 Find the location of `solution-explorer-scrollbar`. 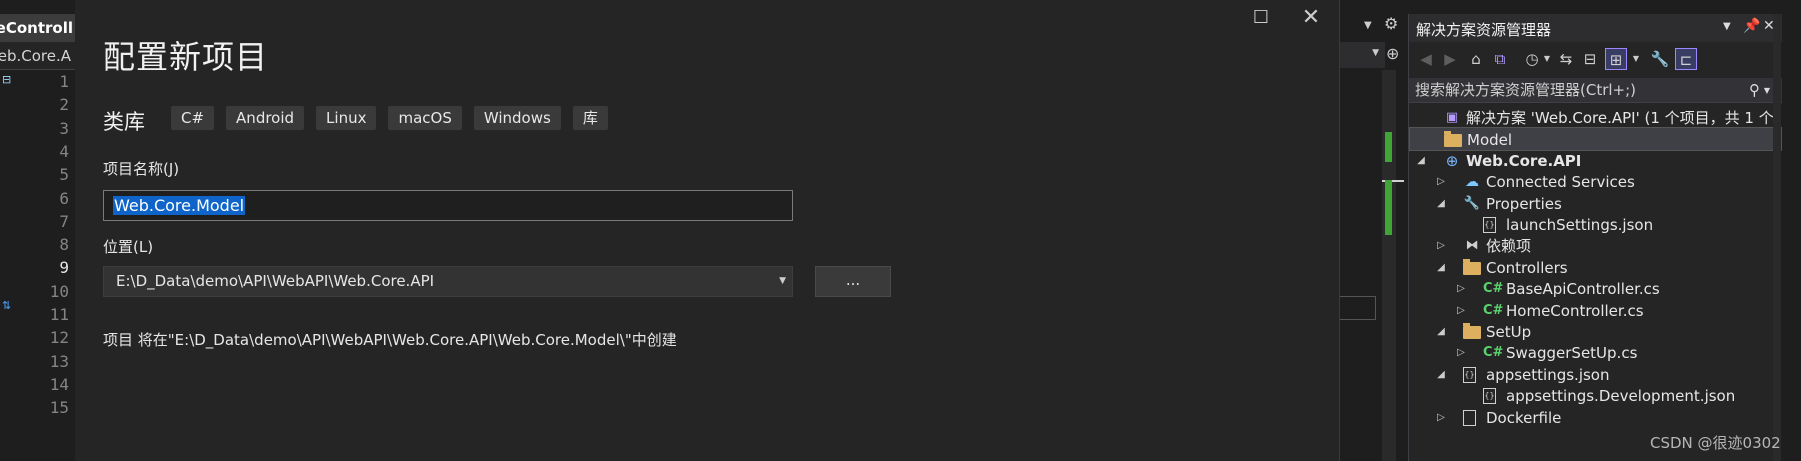

solution-explorer-scrollbar is located at coordinates (1777, 237).